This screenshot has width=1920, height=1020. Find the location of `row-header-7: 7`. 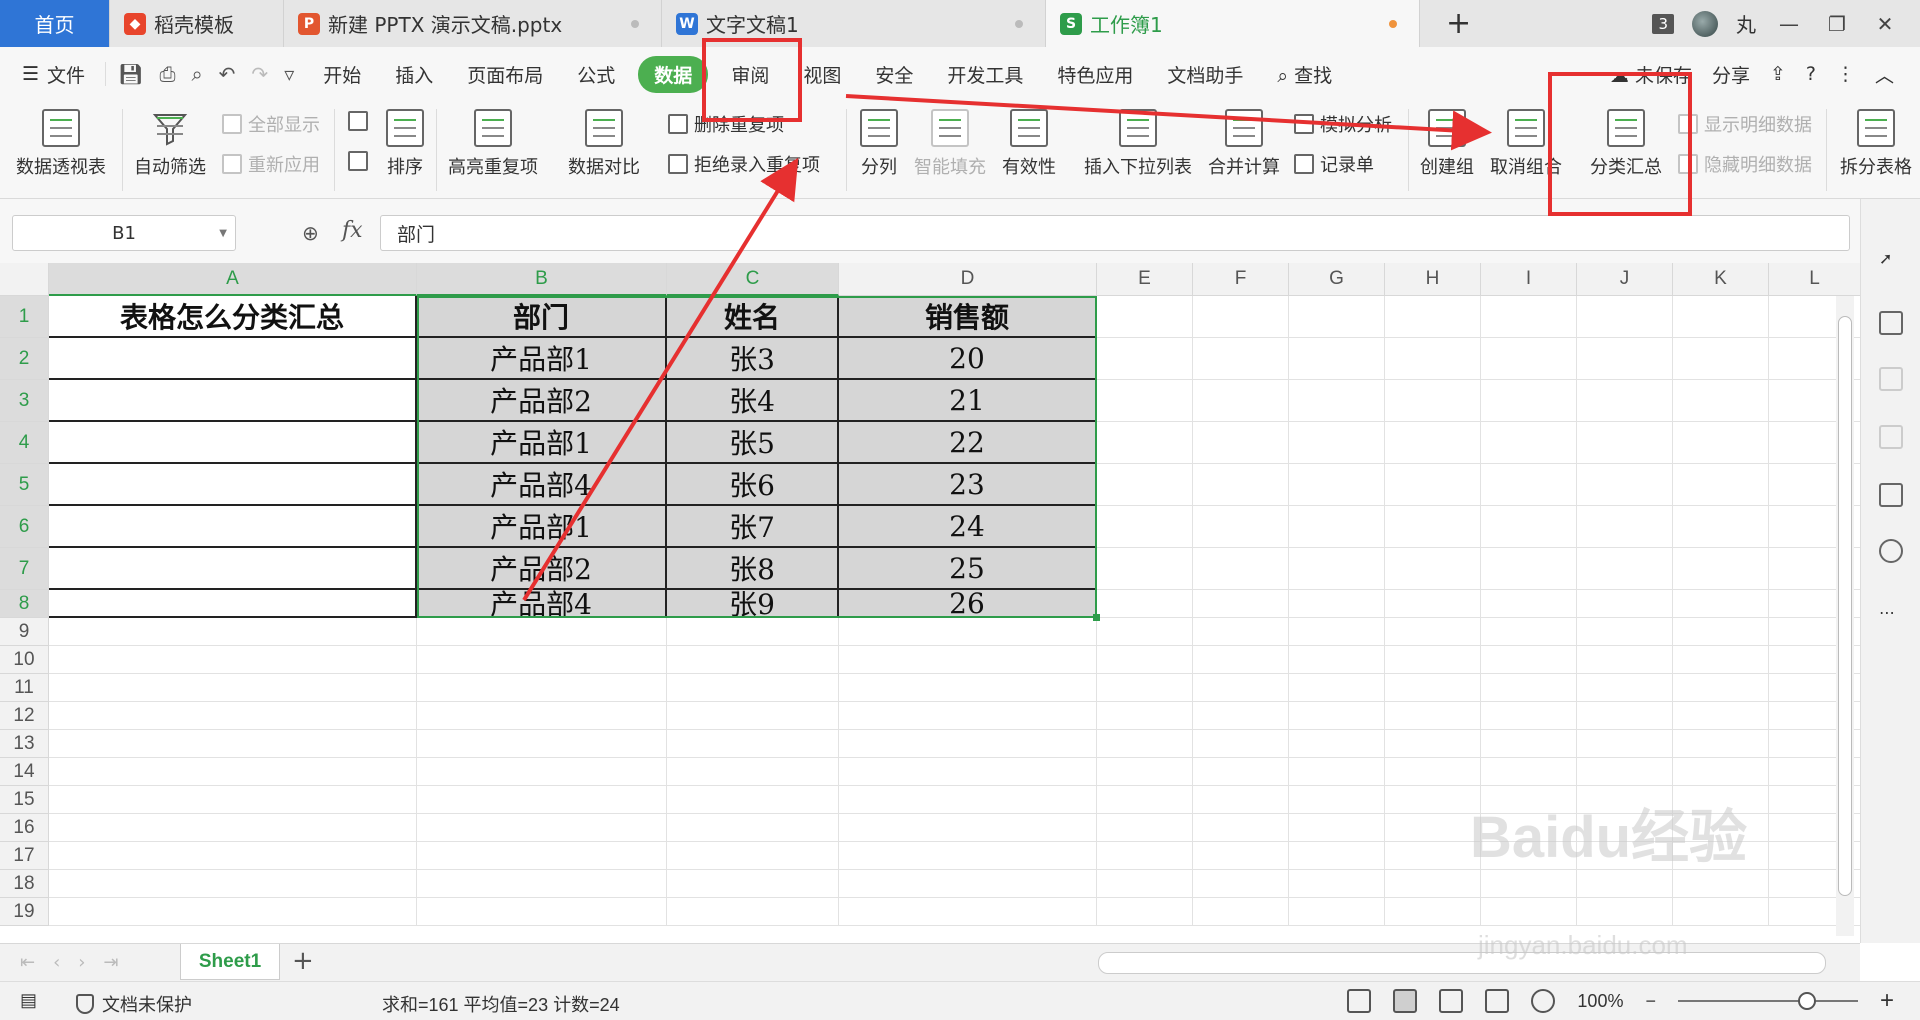

row-header-7: 7 is located at coordinates (24, 569).